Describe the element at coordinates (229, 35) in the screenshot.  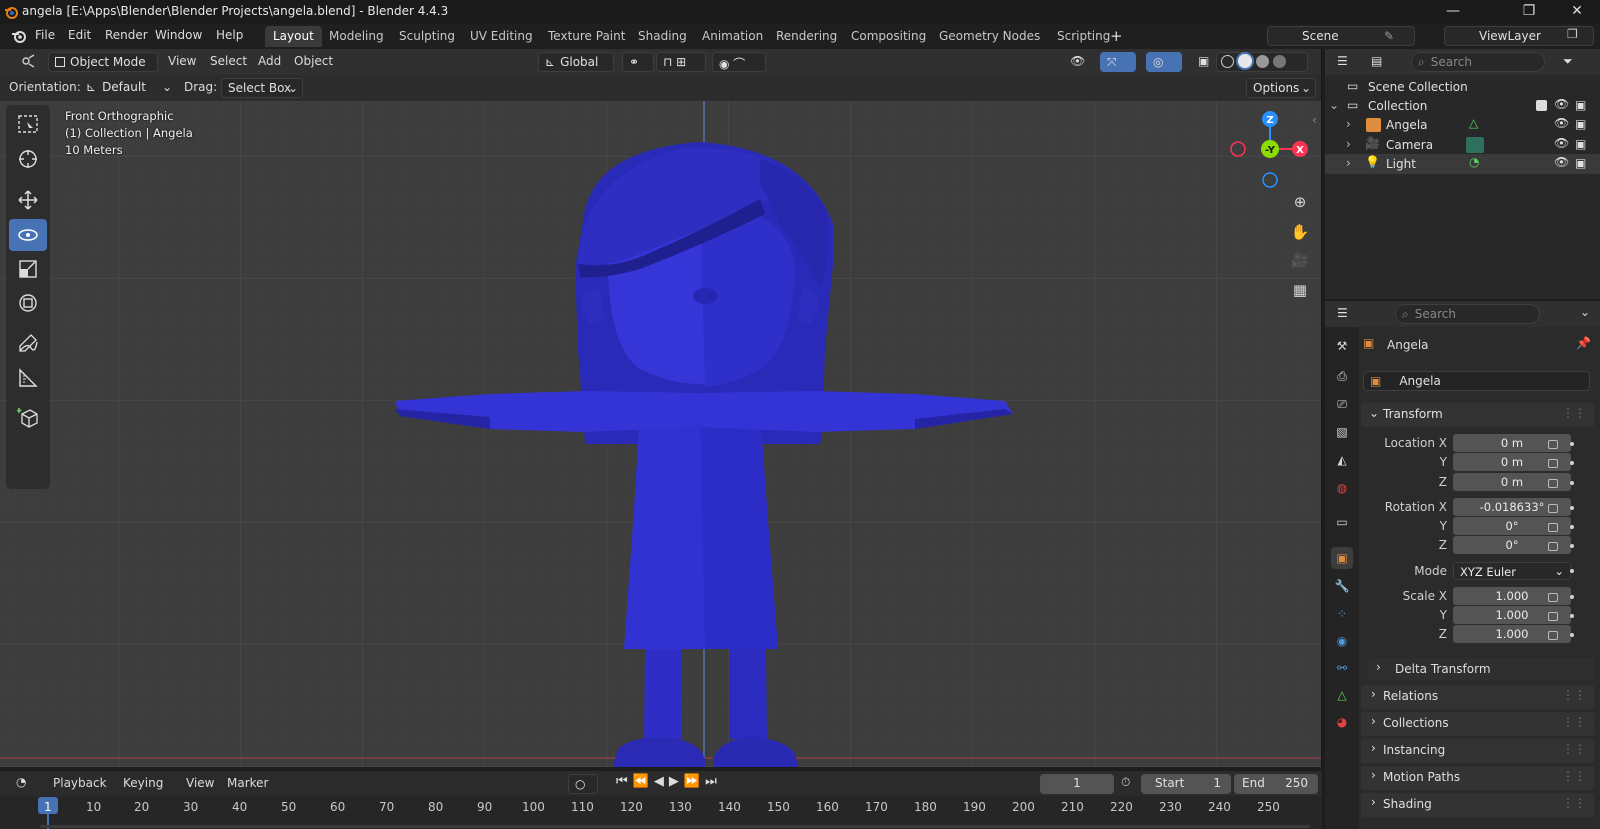
I see `menu-help: Help` at that location.